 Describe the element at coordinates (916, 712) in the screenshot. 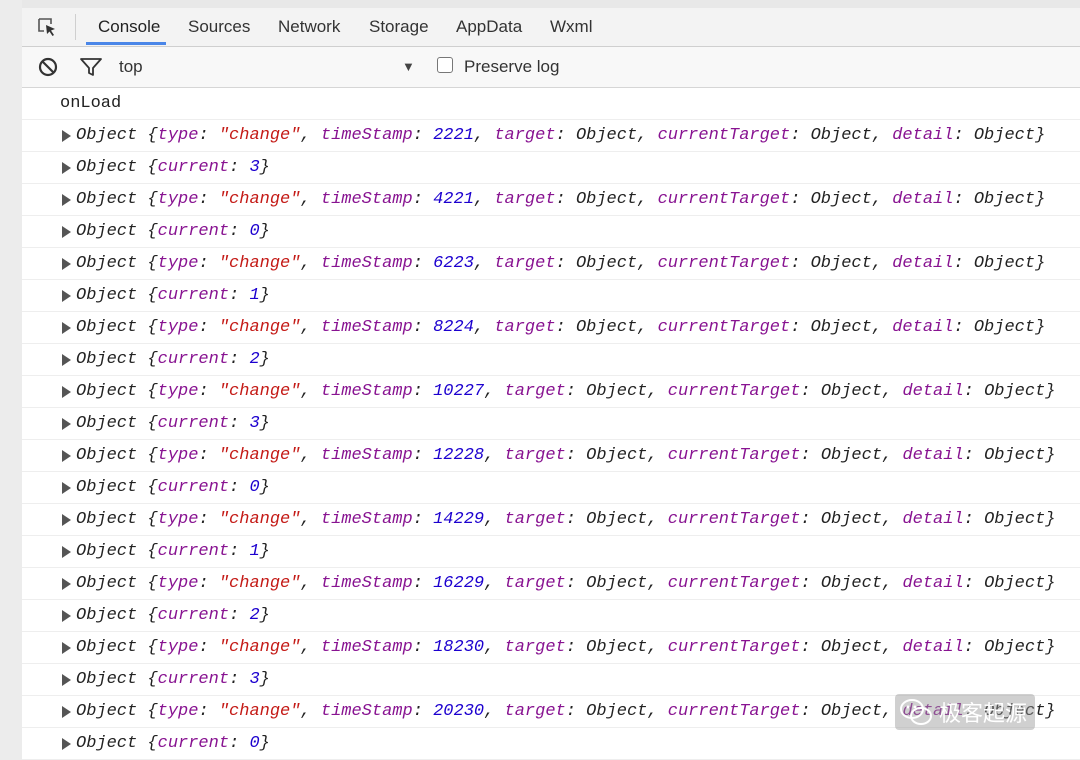

I see `wechat-icon` at that location.